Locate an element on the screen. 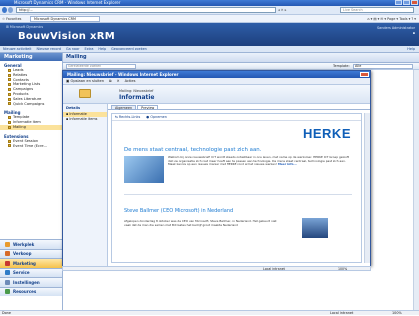  marketing-lists-icon is located at coordinates (9, 85).